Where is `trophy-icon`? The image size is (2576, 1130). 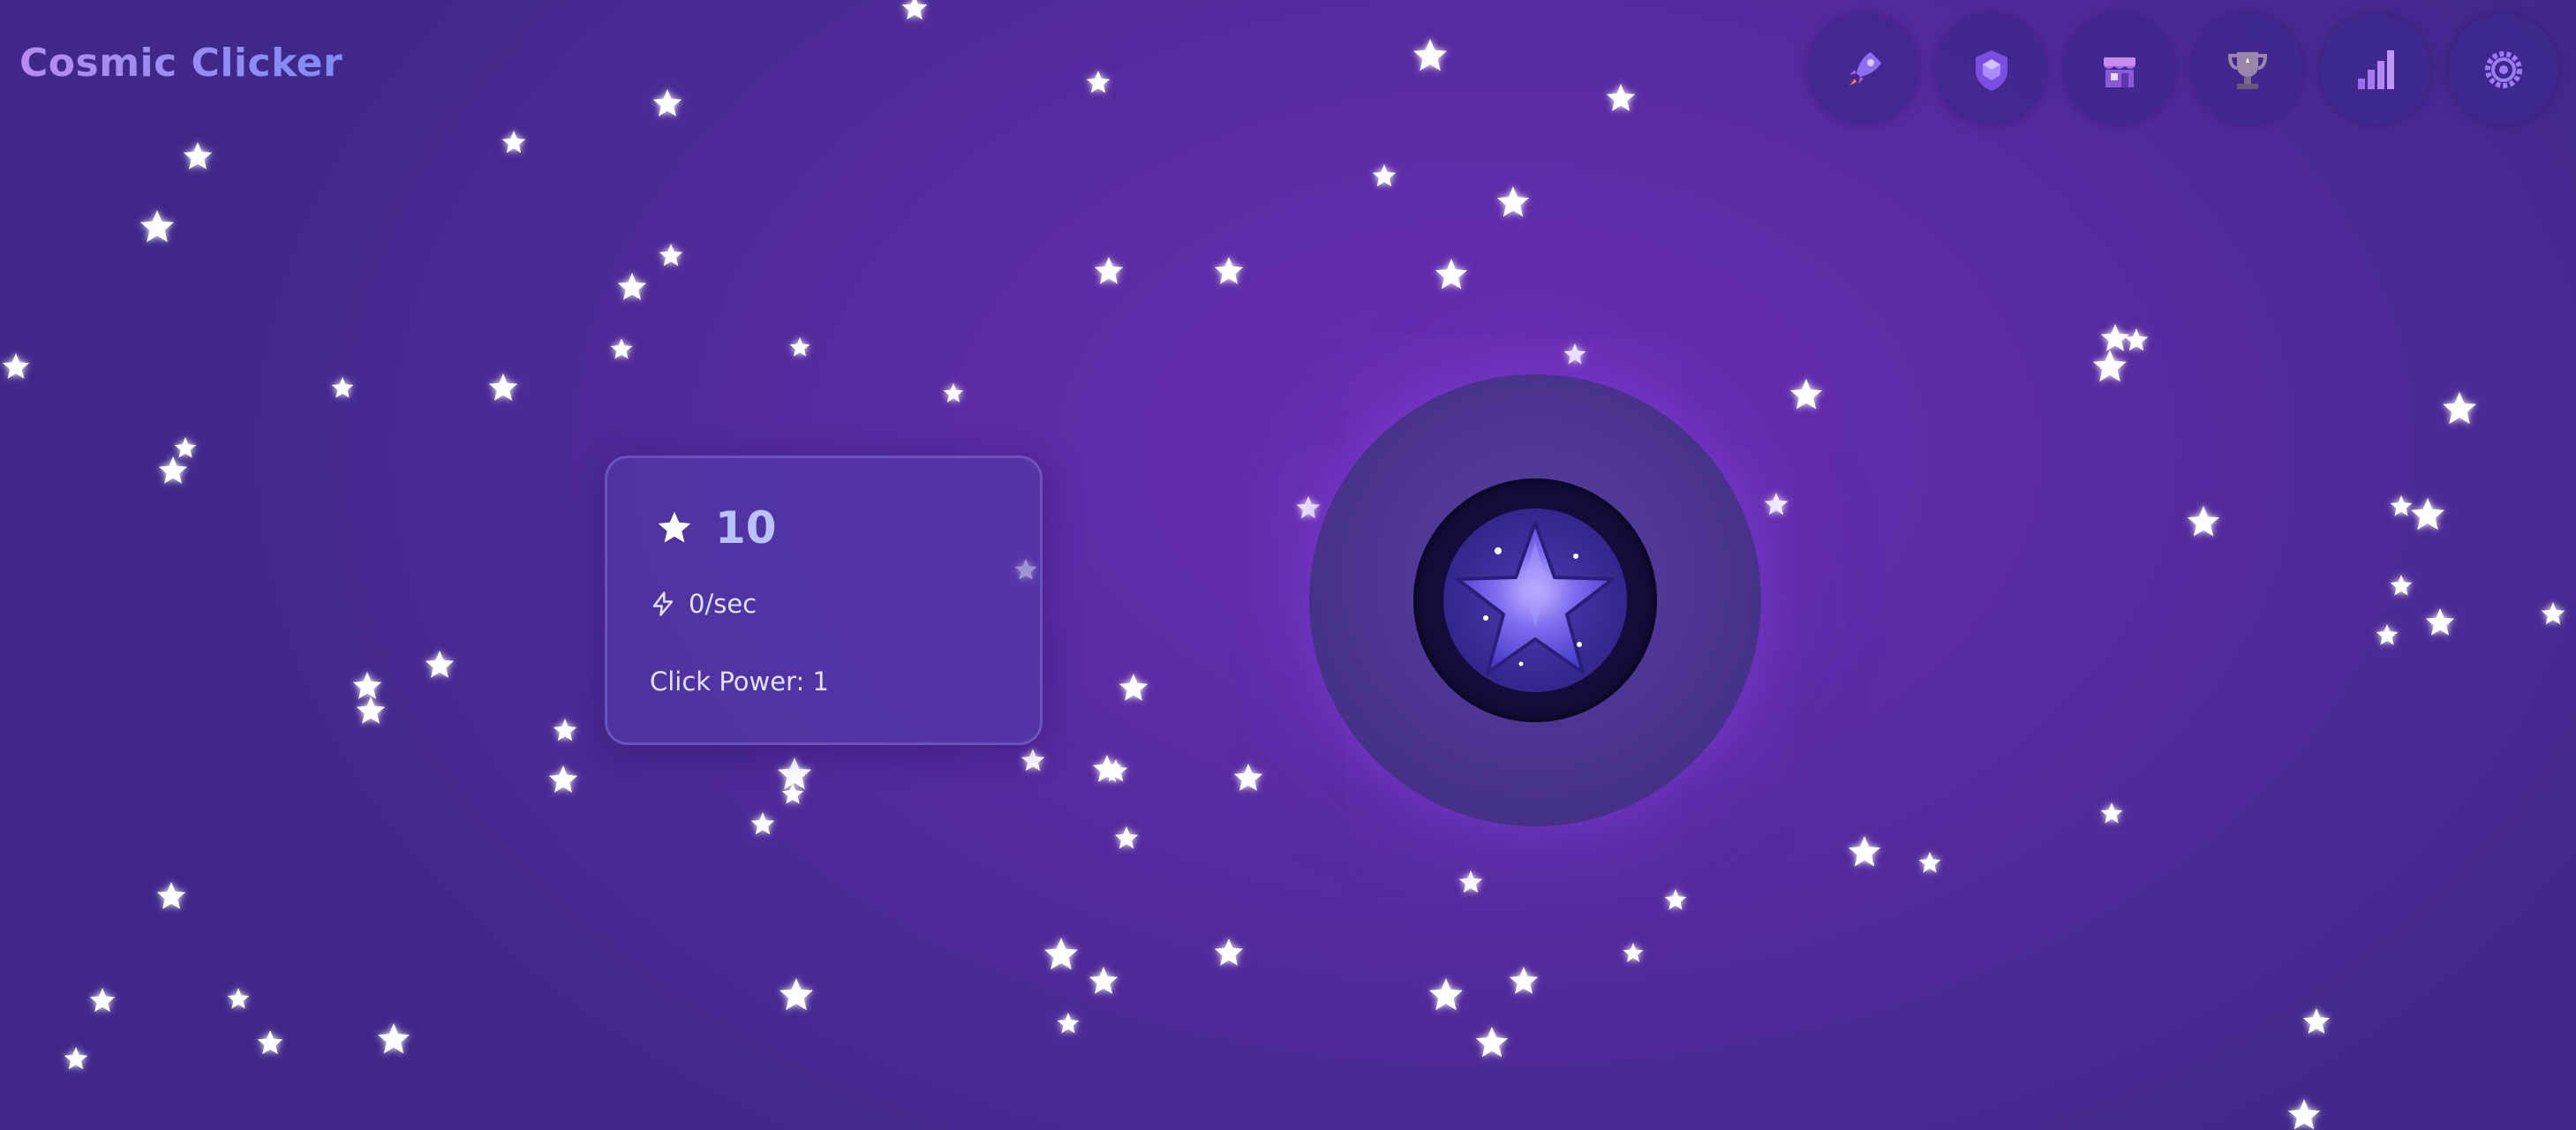 trophy-icon is located at coordinates (2247, 70).